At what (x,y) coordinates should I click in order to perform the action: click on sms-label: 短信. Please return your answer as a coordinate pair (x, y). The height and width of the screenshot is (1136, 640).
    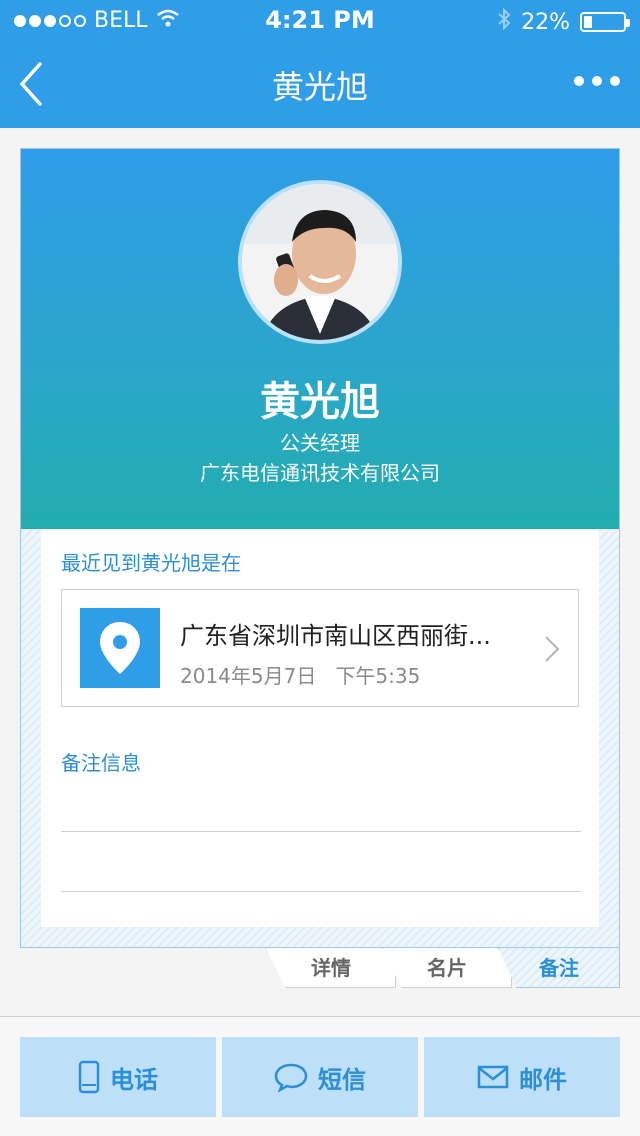
    Looking at the image, I should click on (342, 1079).